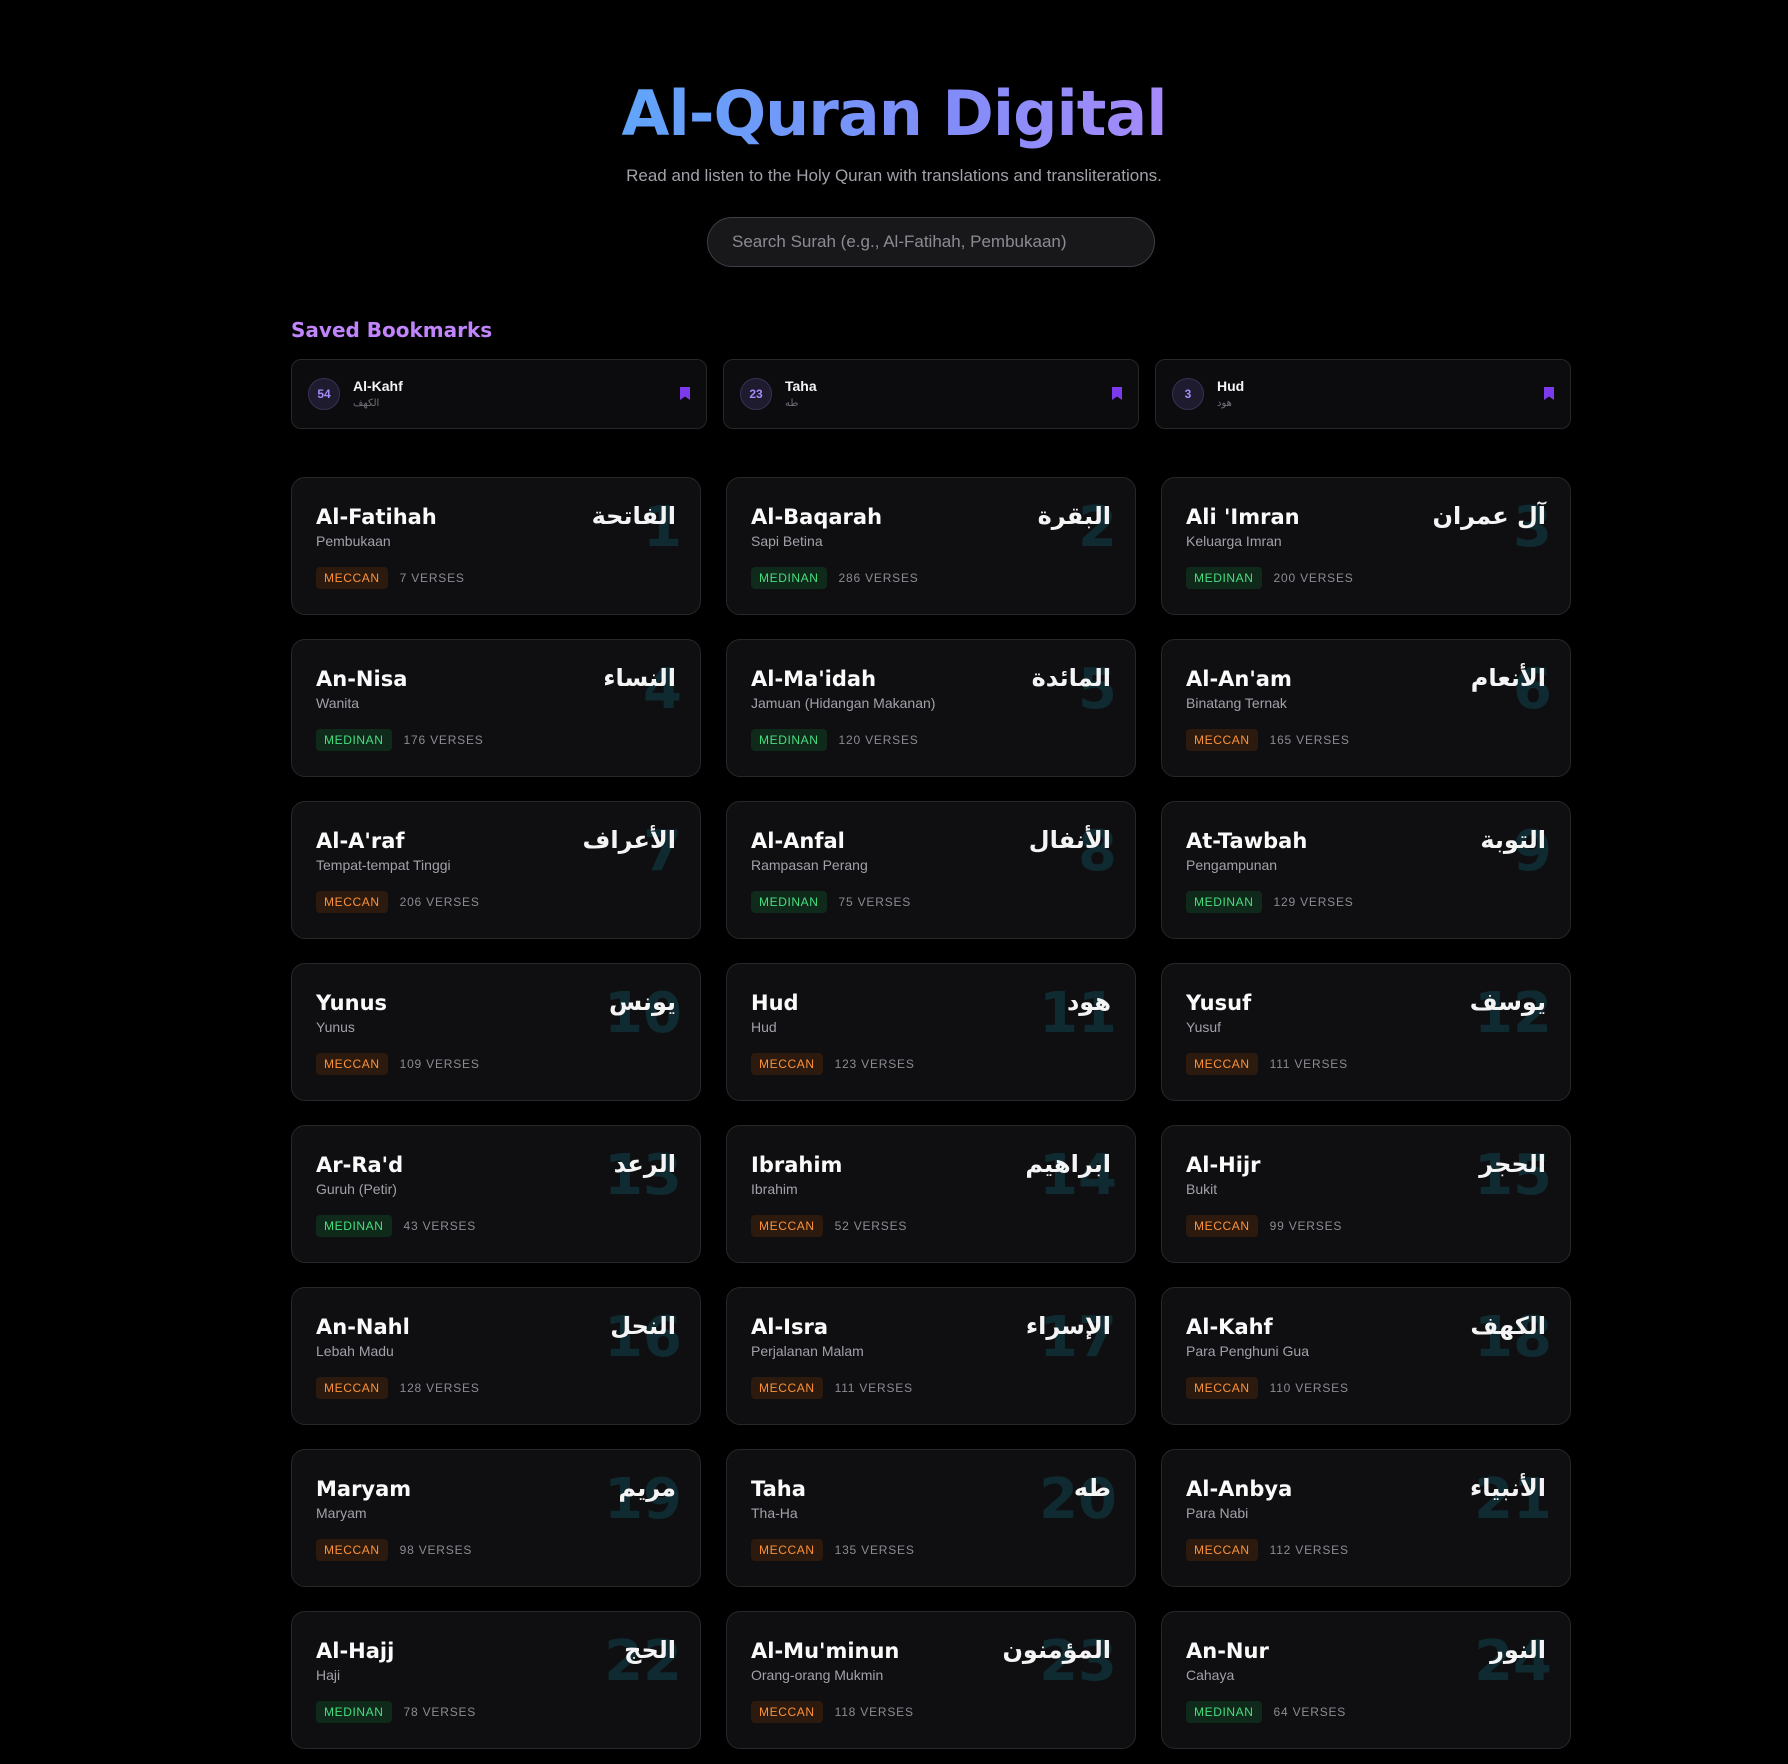  What do you see at coordinates (807, 1351) in the screenshot?
I see `surah-translation: Perjalanan Malam` at bounding box center [807, 1351].